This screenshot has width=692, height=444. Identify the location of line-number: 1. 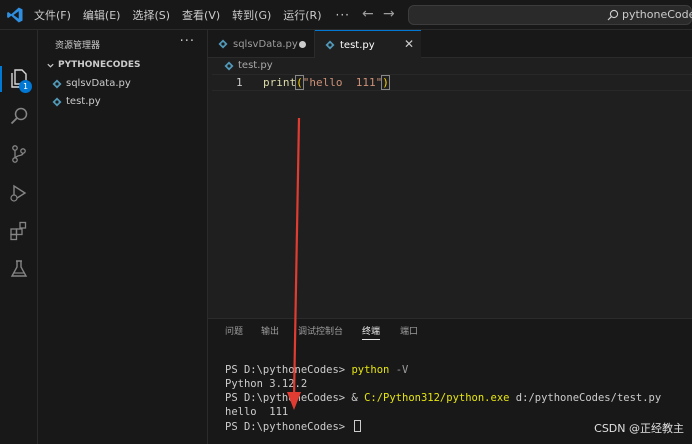
(239, 82).